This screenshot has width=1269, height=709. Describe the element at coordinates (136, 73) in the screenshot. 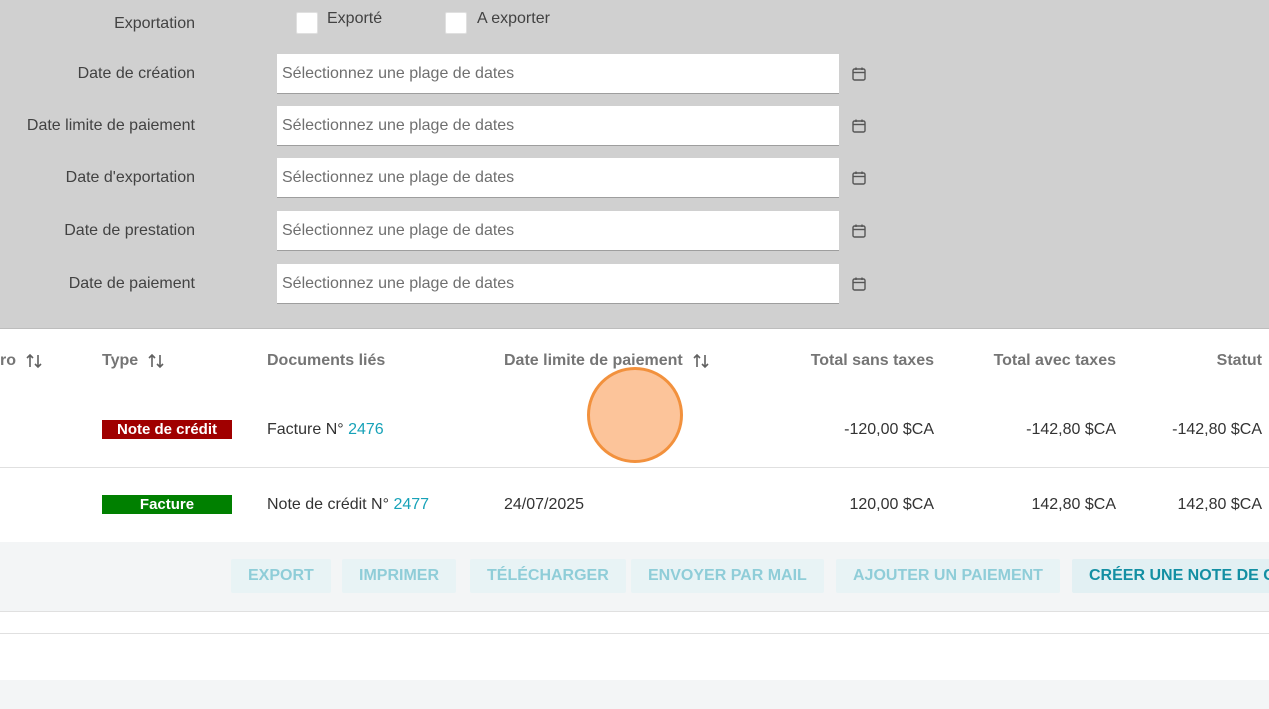

I see `creation-date-label: Date de création` at that location.